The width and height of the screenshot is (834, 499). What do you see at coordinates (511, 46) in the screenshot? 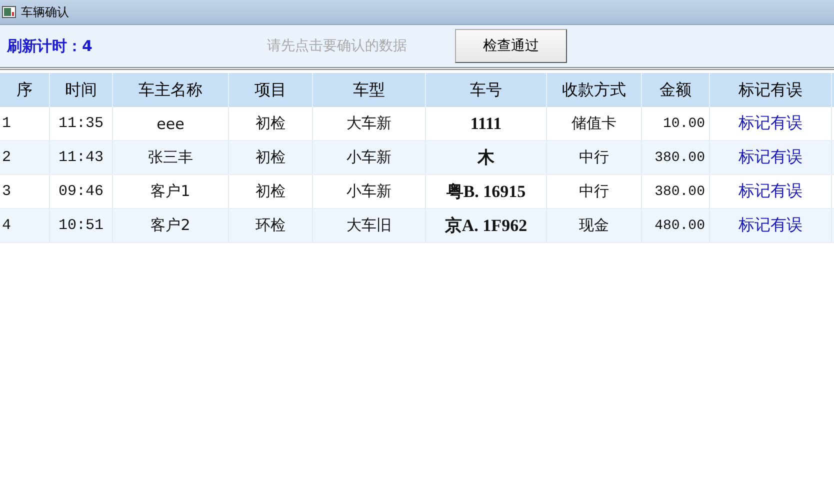
I see `check-pass-button: 检查通过` at bounding box center [511, 46].